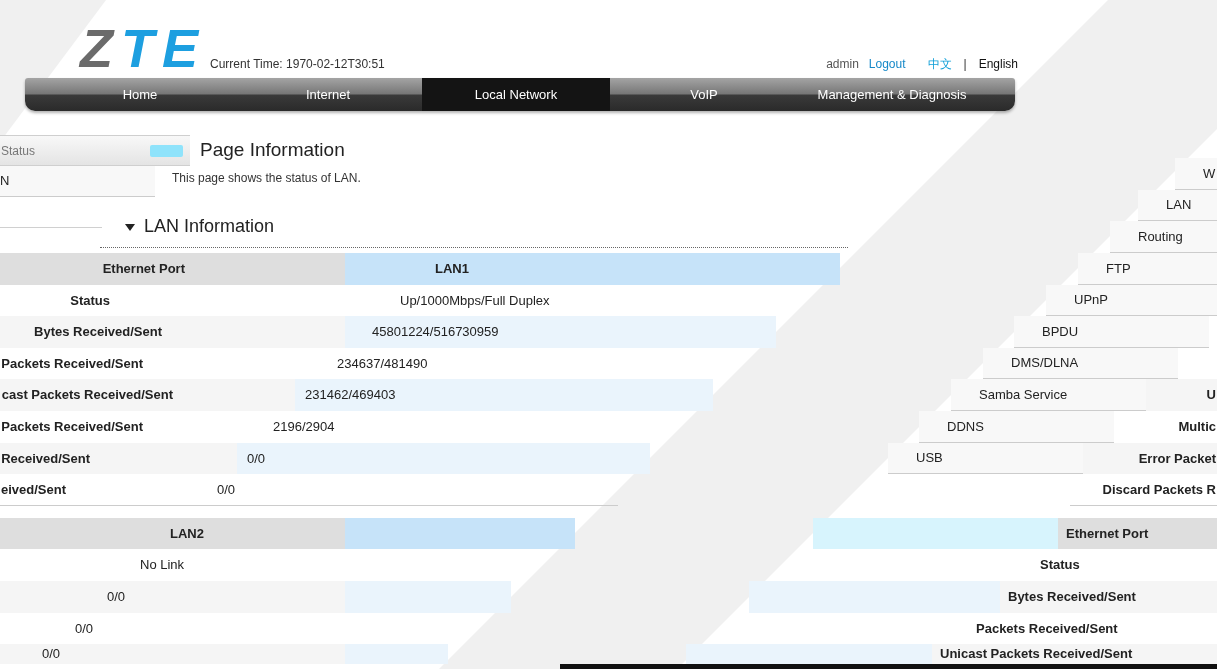  I want to click on sidebar-item: USB, so click(985, 458).